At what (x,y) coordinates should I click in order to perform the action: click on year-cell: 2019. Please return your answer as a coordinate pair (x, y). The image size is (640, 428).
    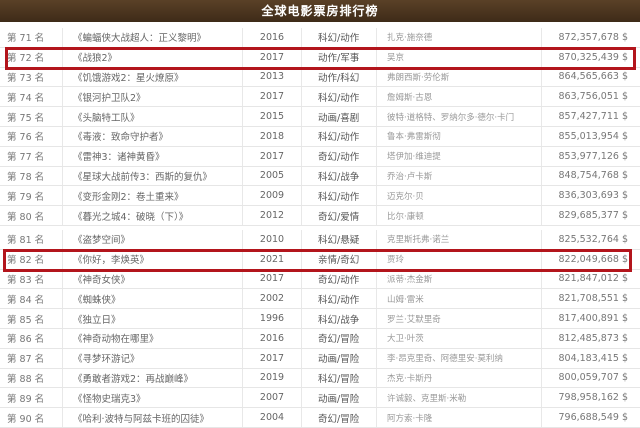
    Looking at the image, I should click on (272, 378).